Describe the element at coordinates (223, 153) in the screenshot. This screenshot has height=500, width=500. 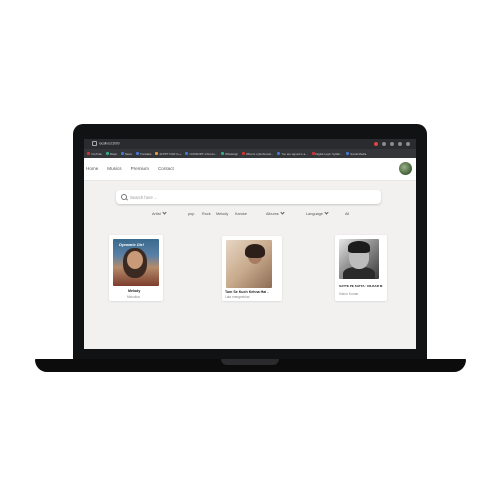
I see `whatsapp-icon` at that location.